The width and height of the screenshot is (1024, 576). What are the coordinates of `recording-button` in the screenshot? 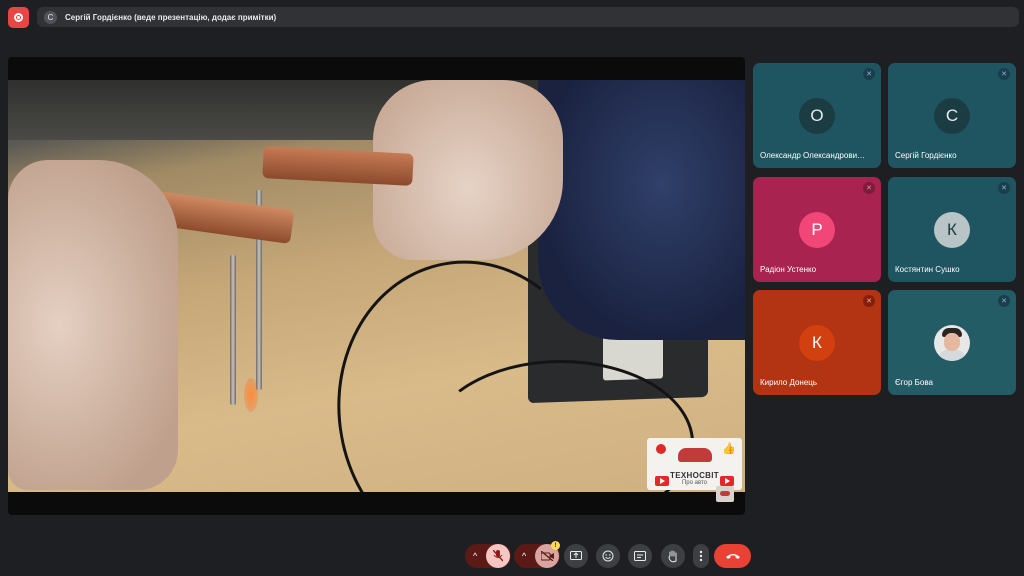 It's located at (18, 17).